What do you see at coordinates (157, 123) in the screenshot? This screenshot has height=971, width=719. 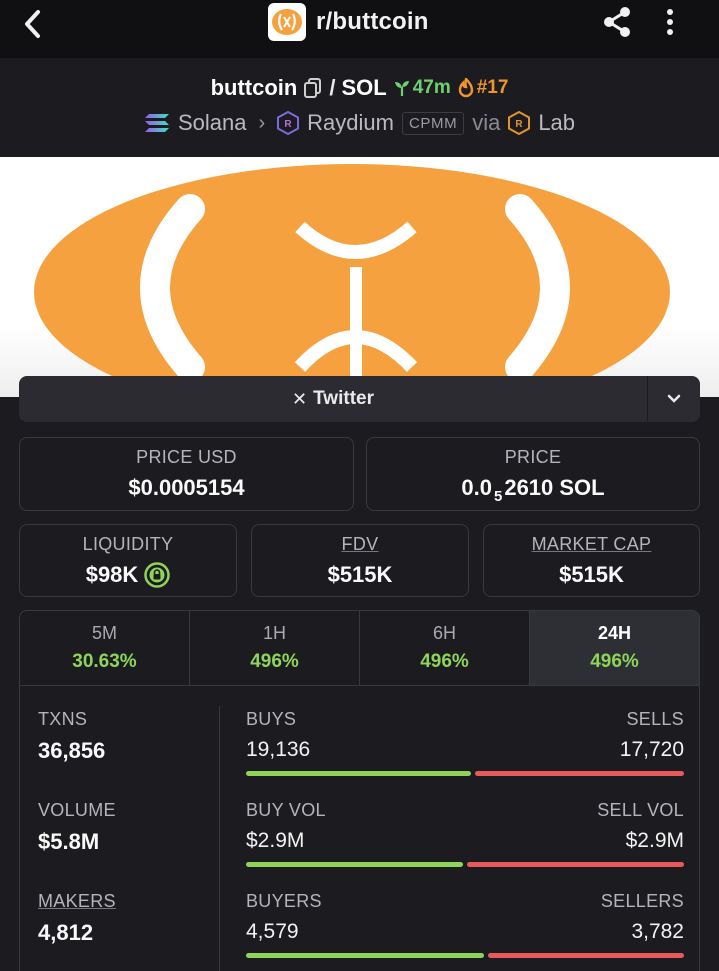 I see `solana-icon` at bounding box center [157, 123].